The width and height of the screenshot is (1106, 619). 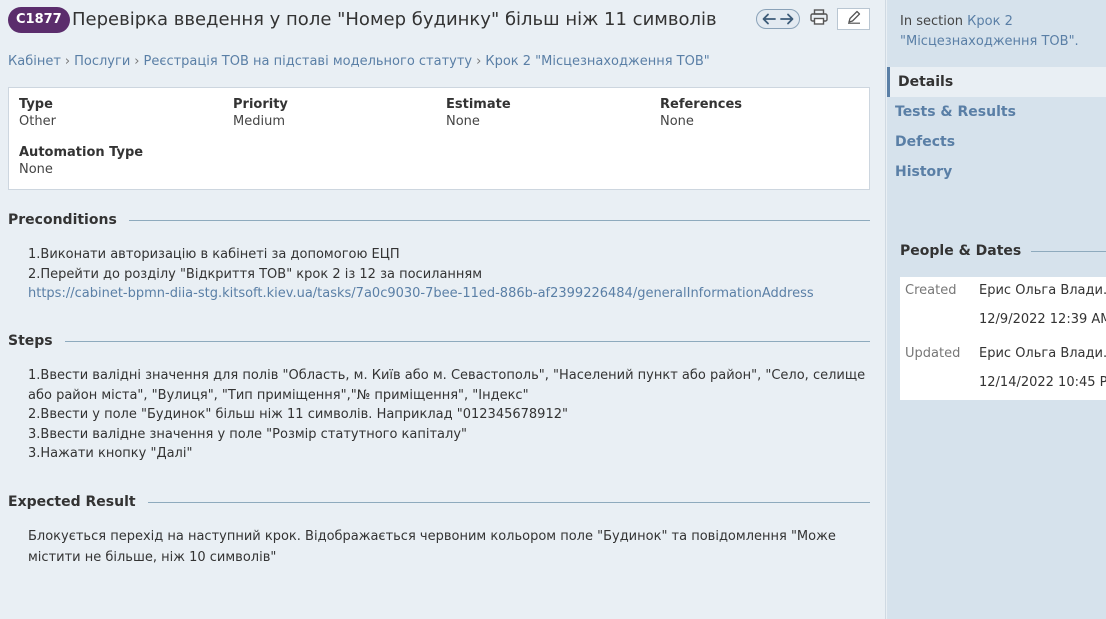 I want to click on tab-defects: Defects, so click(x=996, y=142).